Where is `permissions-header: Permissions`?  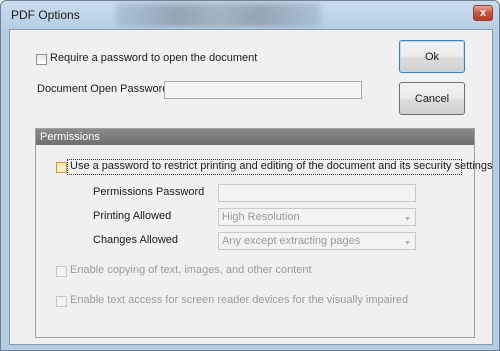
permissions-header: Permissions is located at coordinates (255, 137).